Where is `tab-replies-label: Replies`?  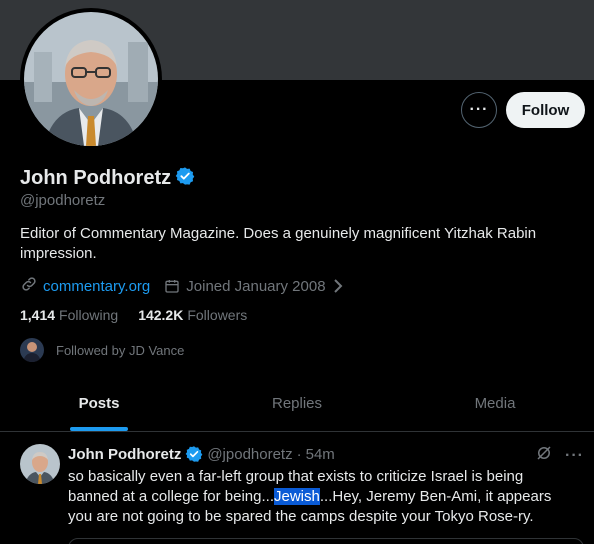
tab-replies-label: Replies is located at coordinates (297, 403).